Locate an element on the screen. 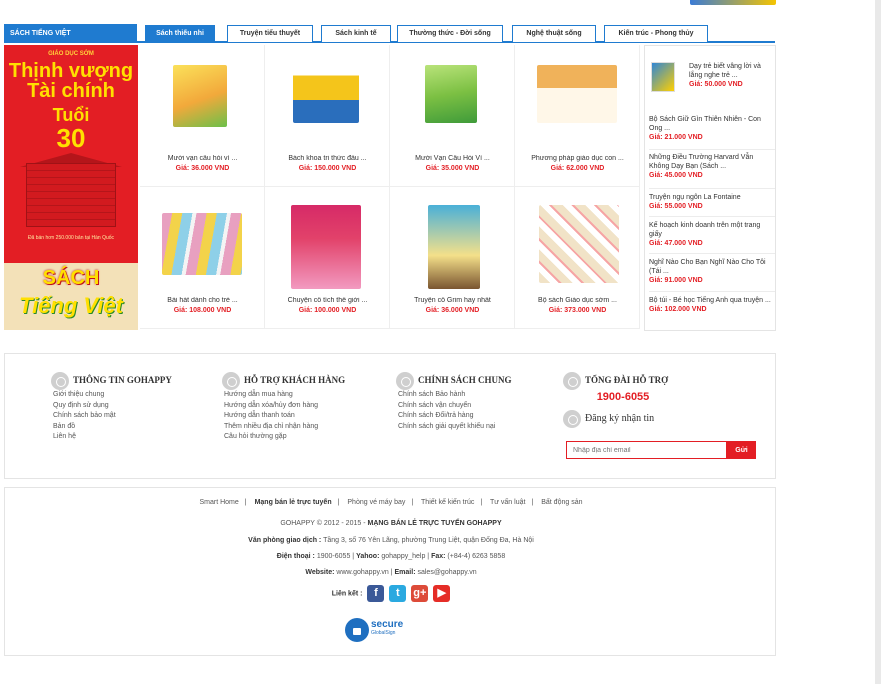  footer-link: Hướng dẫn xóa/hủy đơn hàng is located at coordinates (283, 406).